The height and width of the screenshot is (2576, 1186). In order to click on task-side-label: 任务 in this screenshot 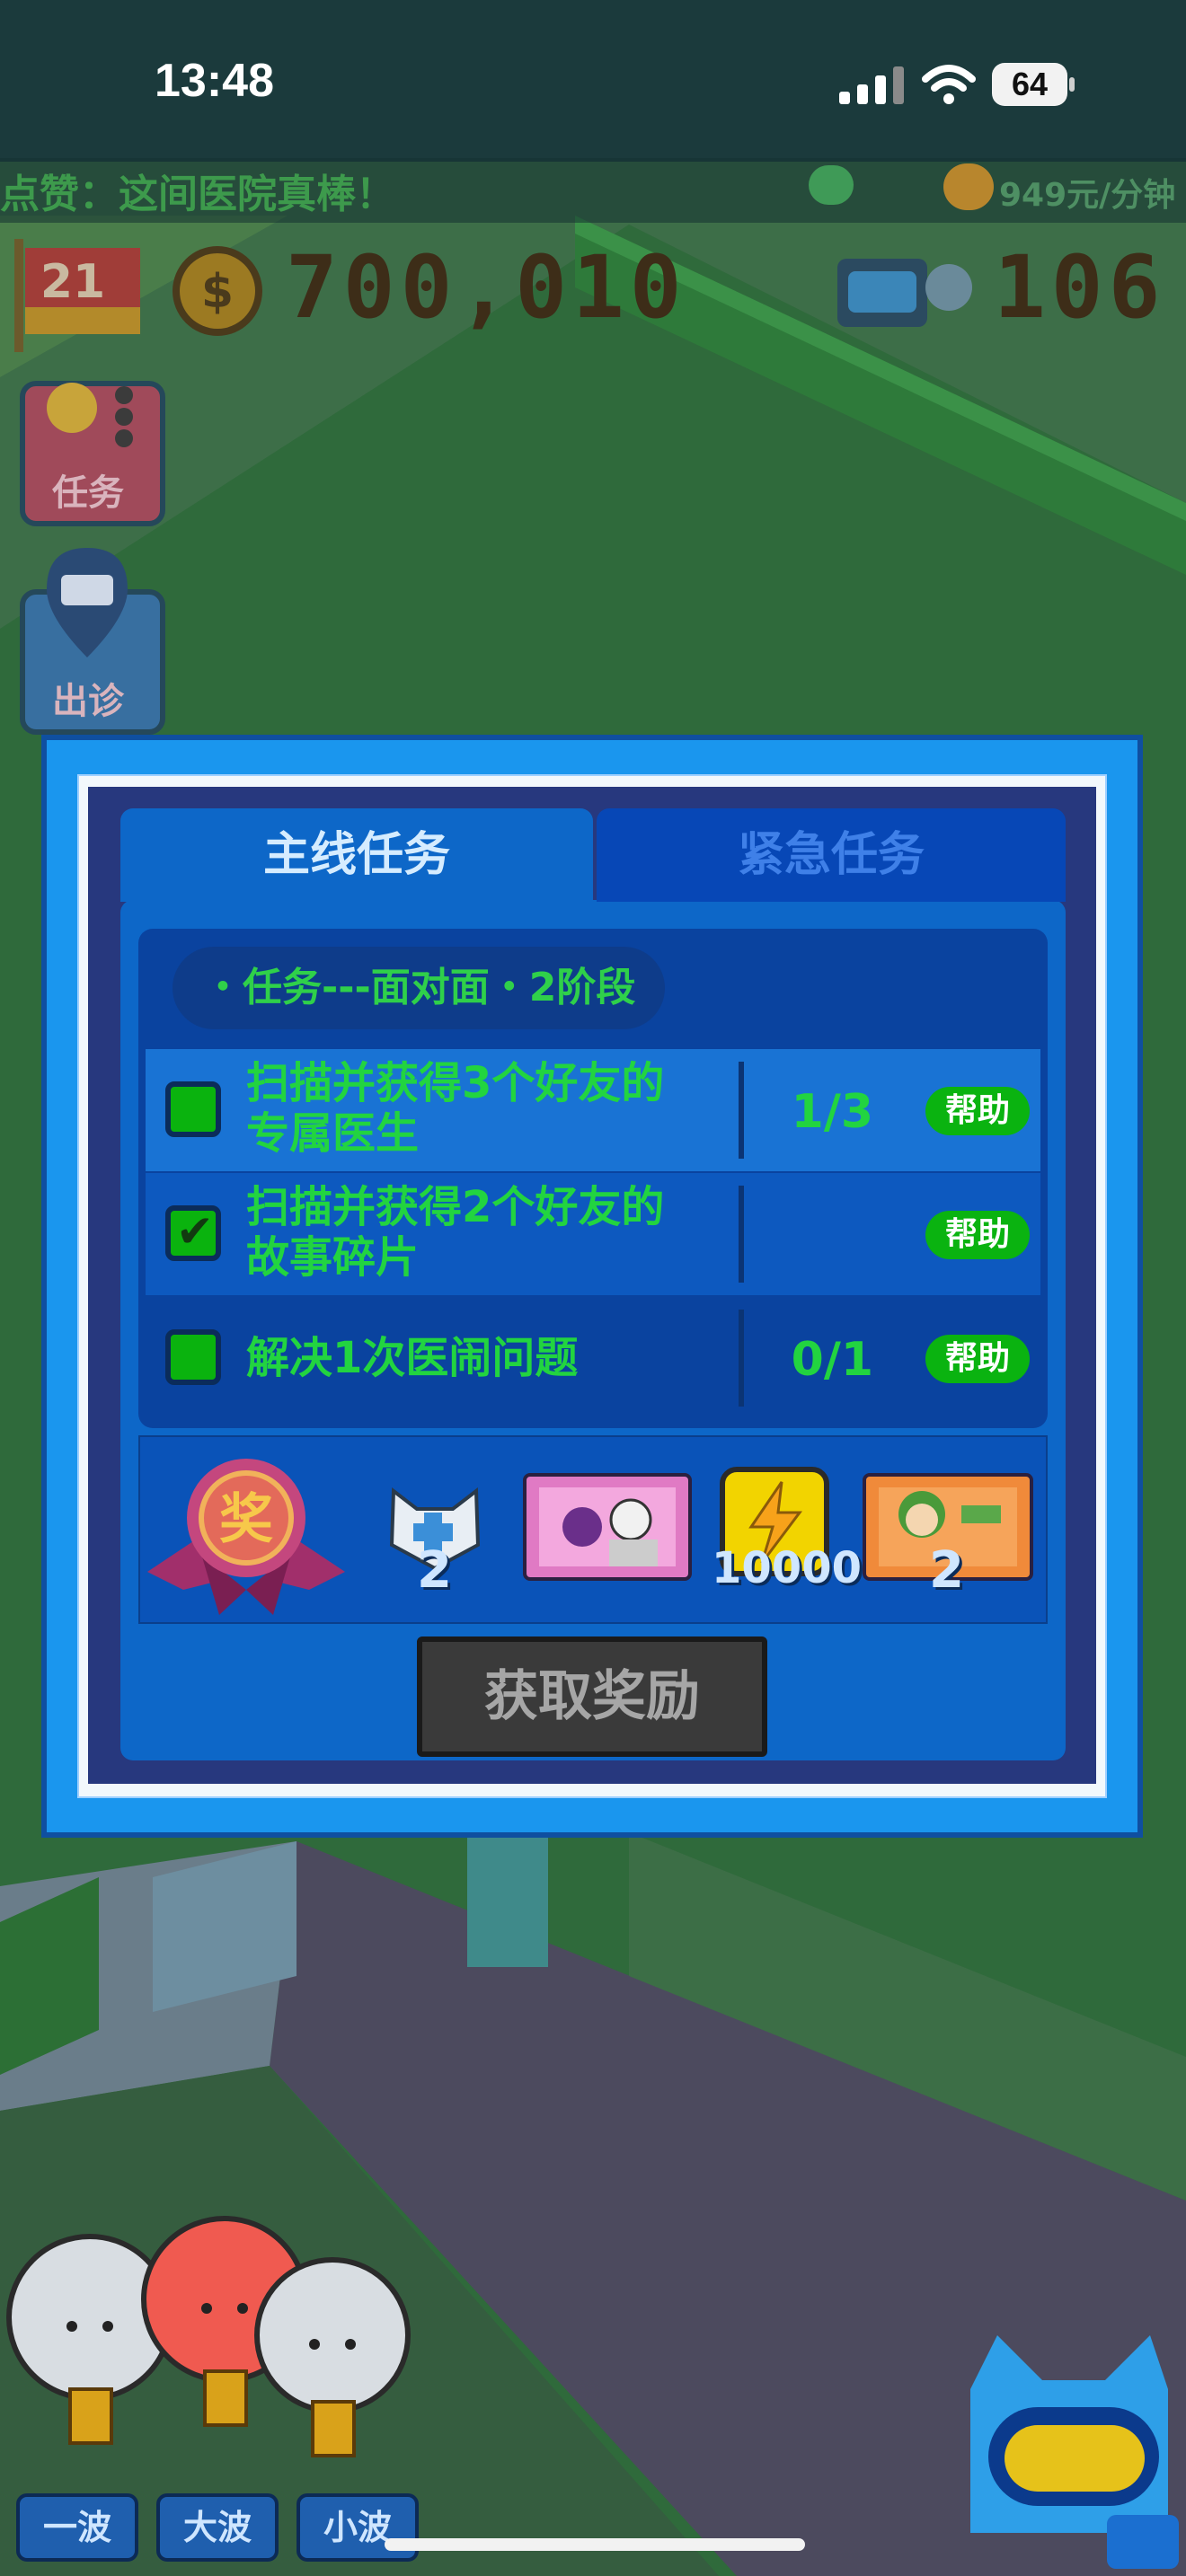, I will do `click(88, 493)`.